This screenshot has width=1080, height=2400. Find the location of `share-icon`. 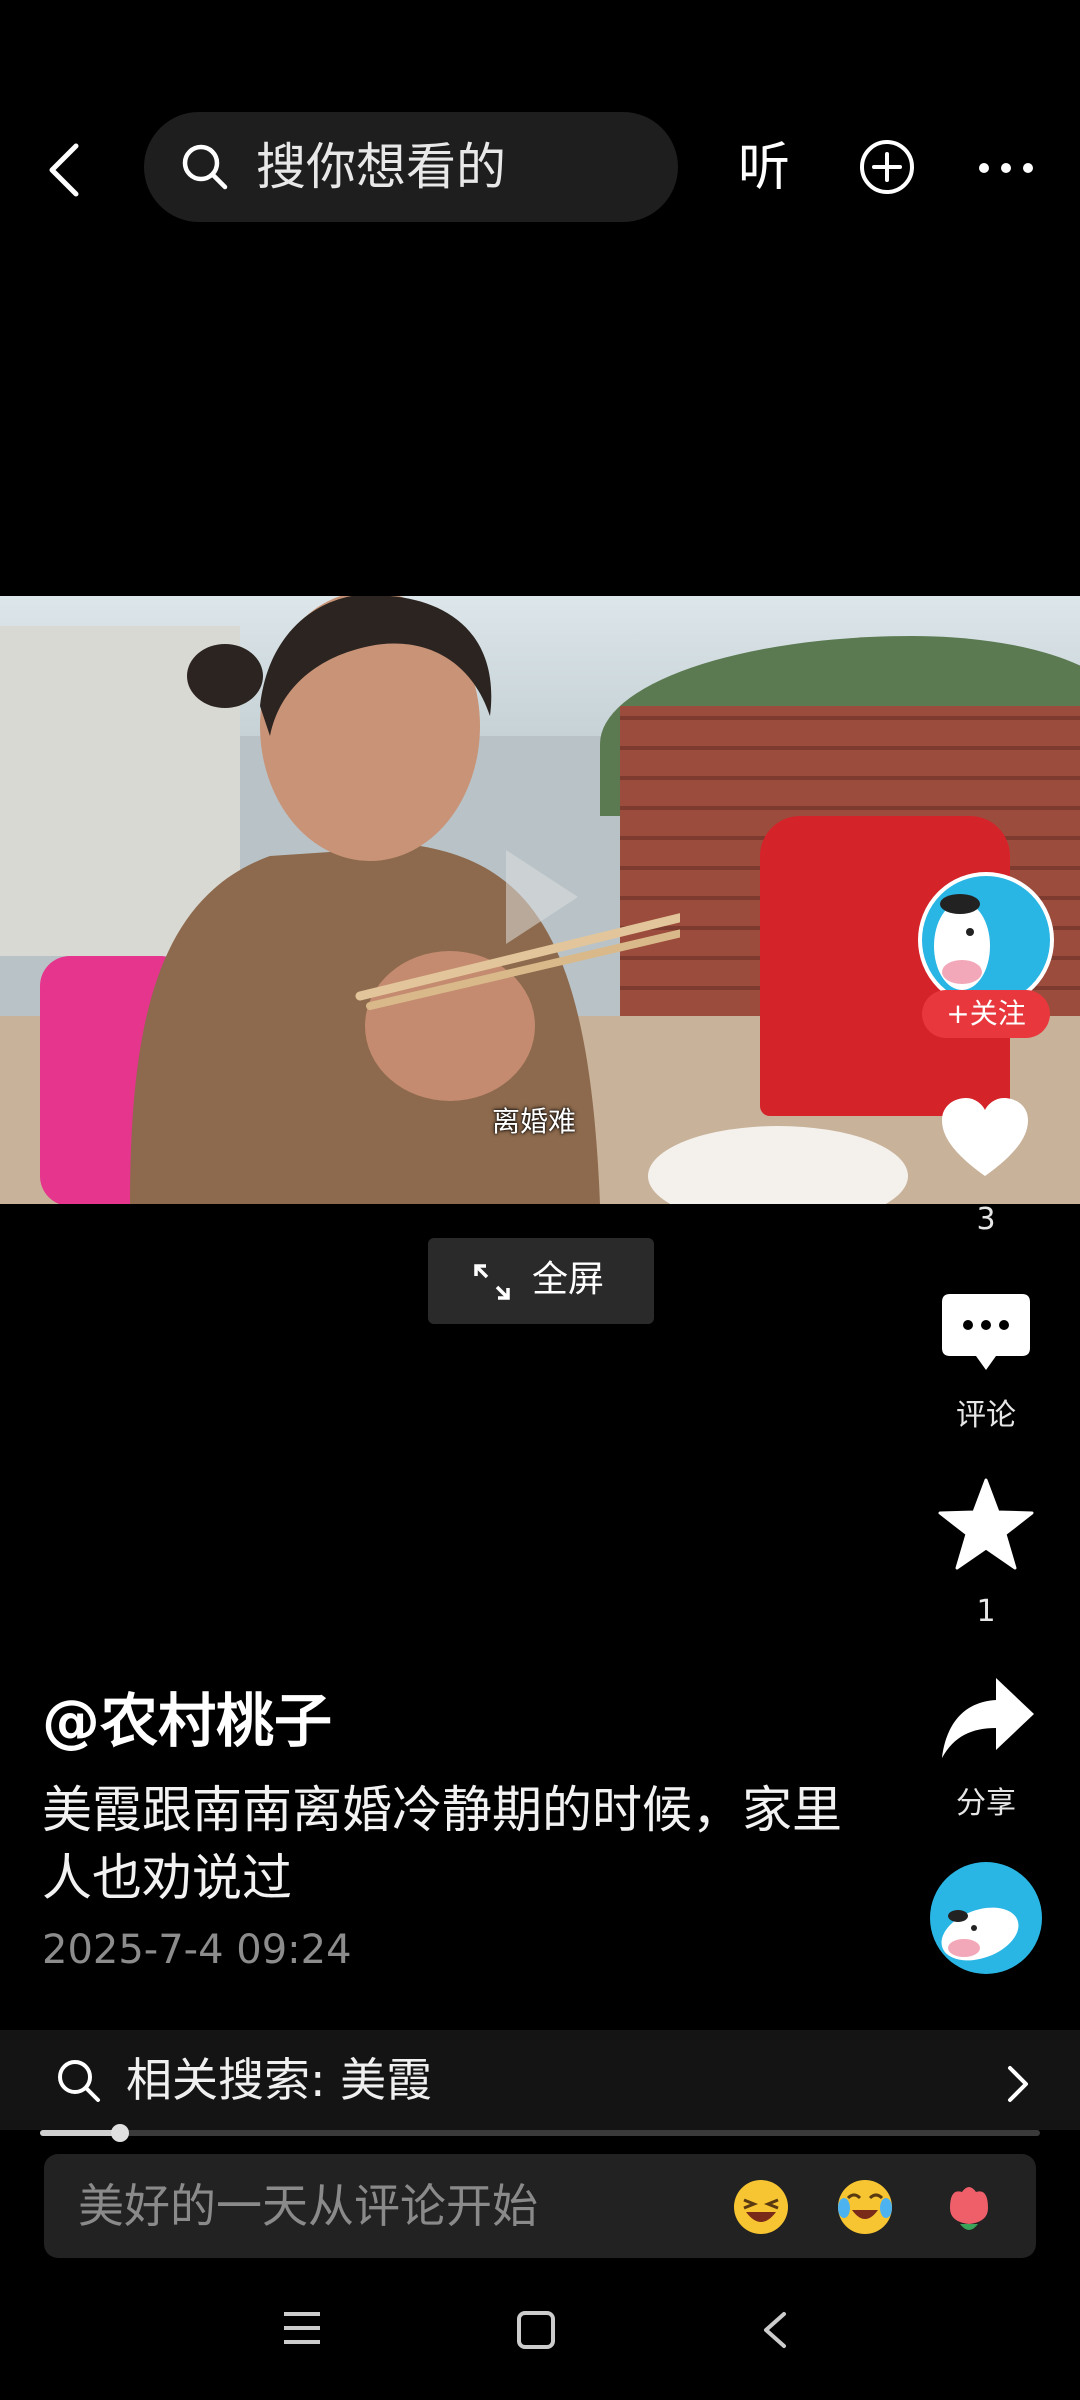

share-icon is located at coordinates (988, 1717).